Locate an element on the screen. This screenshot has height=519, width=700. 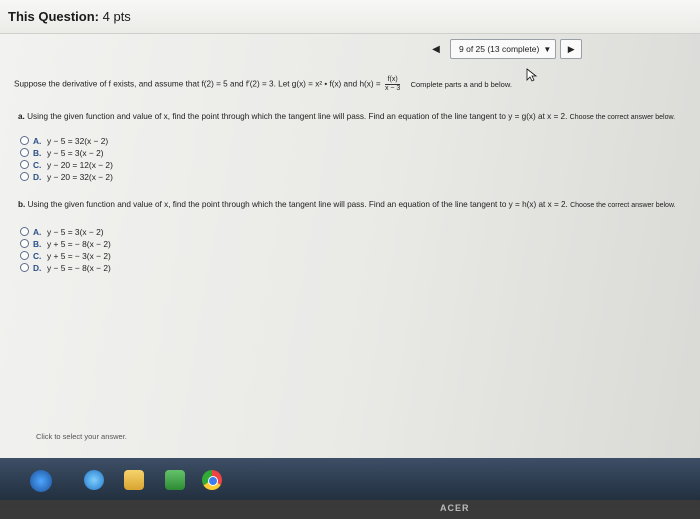
next-arrow-icon: ▶ is located at coordinates (571, 48).